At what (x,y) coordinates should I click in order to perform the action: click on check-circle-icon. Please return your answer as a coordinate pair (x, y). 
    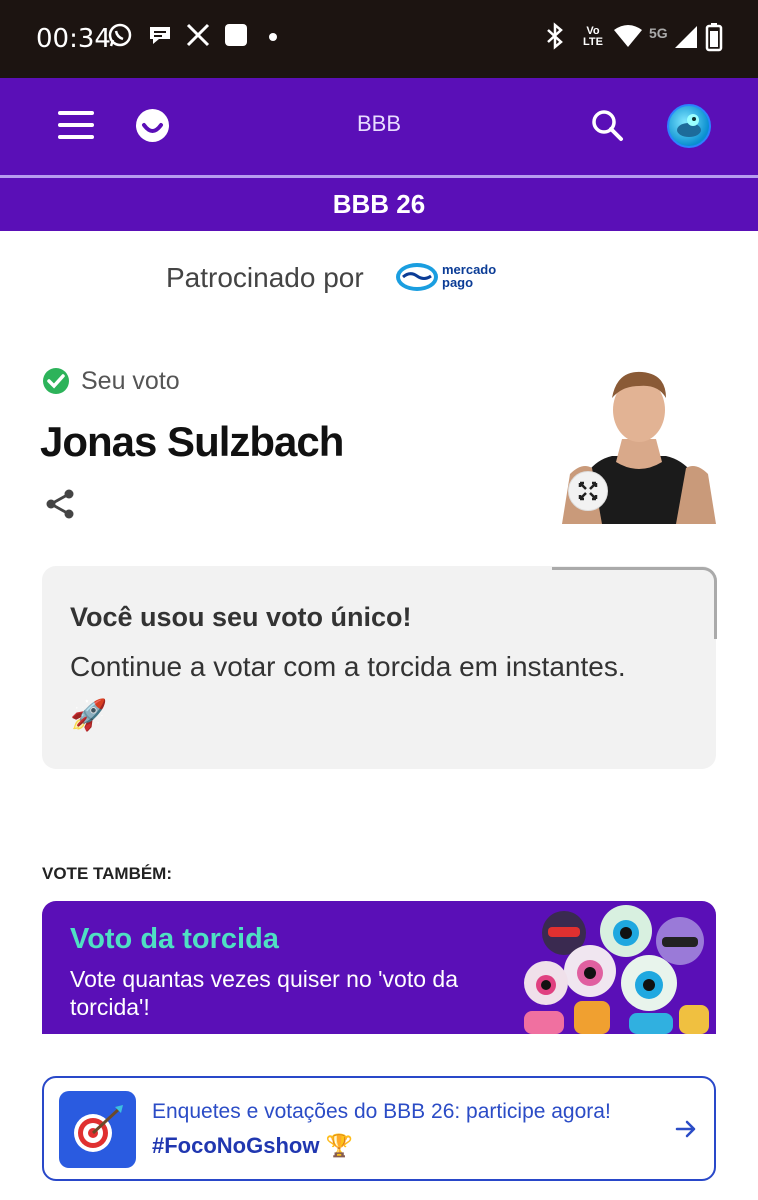
    Looking at the image, I should click on (56, 381).